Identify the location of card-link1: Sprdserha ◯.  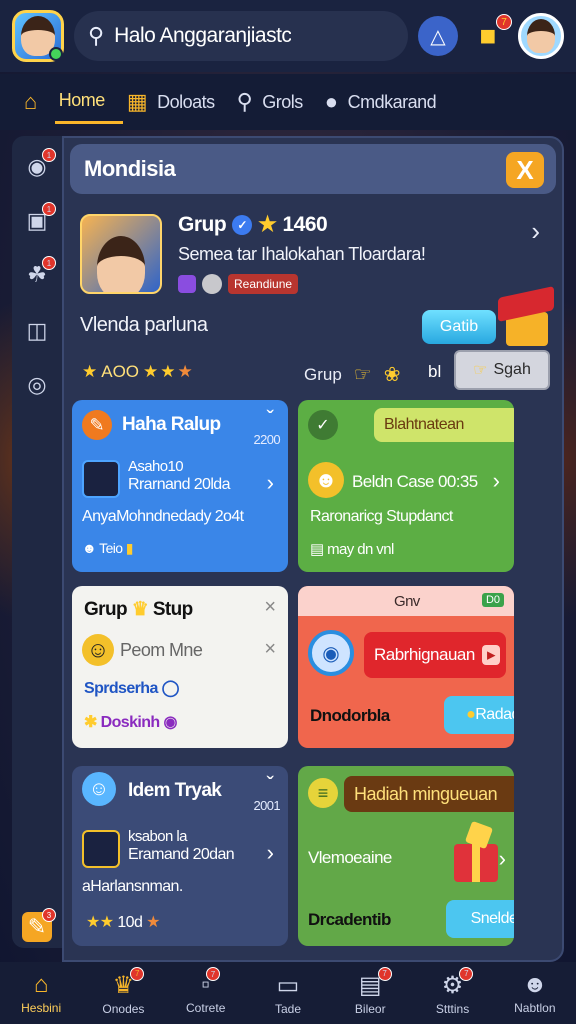
(132, 688).